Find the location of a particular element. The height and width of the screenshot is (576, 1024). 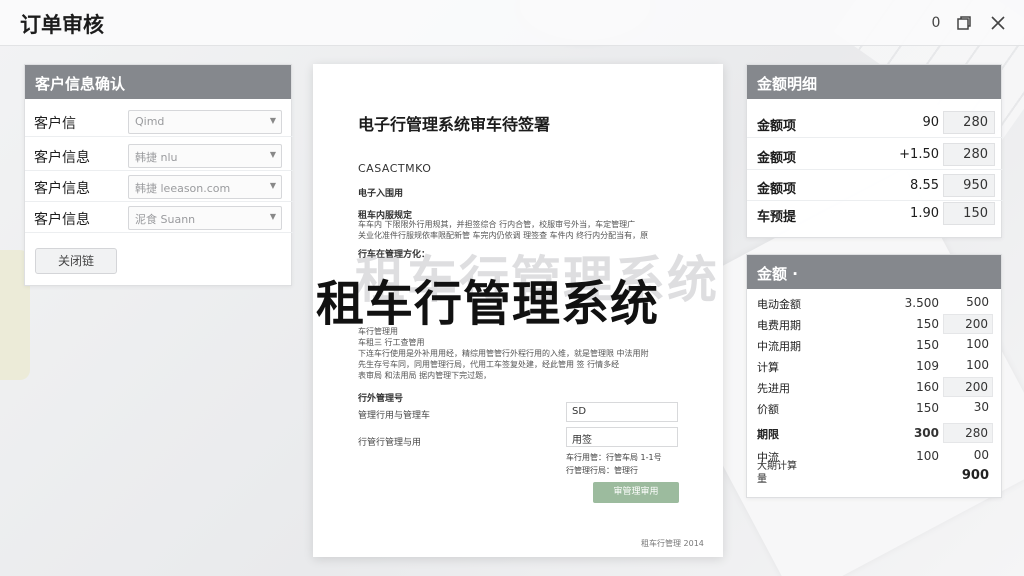

amount-input: 150 is located at coordinates (969, 213).